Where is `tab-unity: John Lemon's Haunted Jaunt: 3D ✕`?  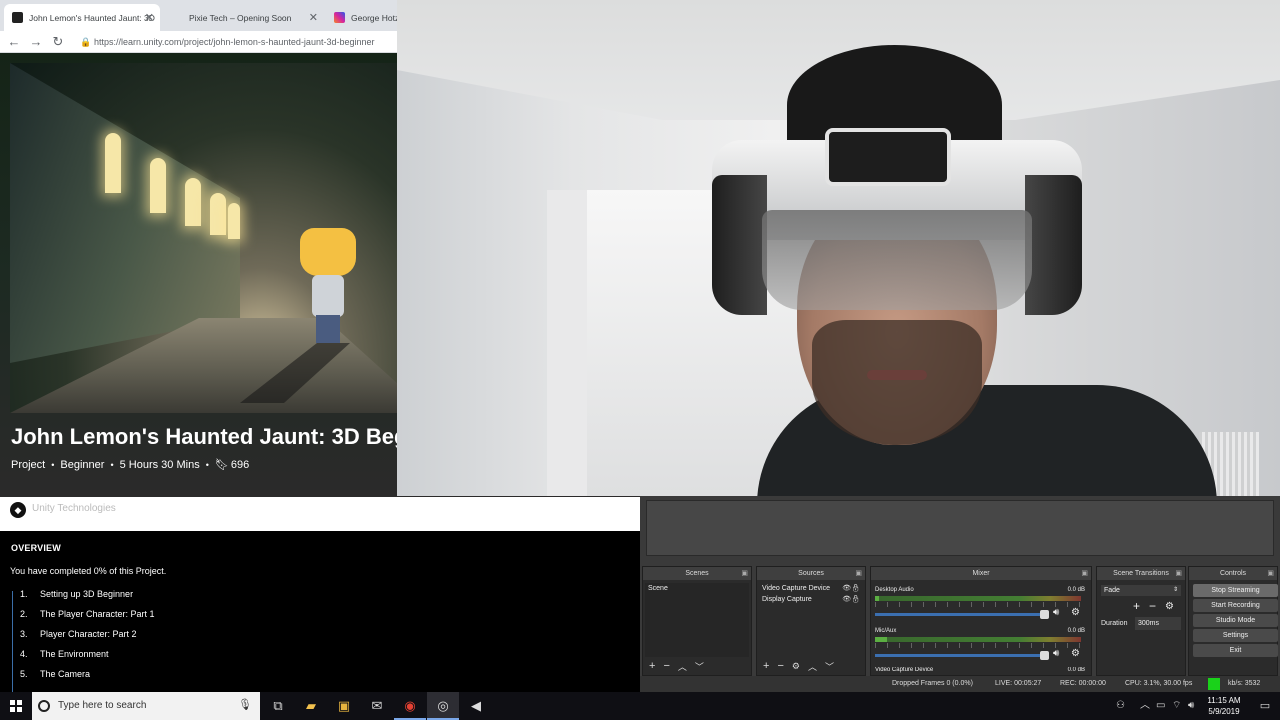
tab-unity: John Lemon's Haunted Jaunt: 3D ✕ is located at coordinates (82, 17).